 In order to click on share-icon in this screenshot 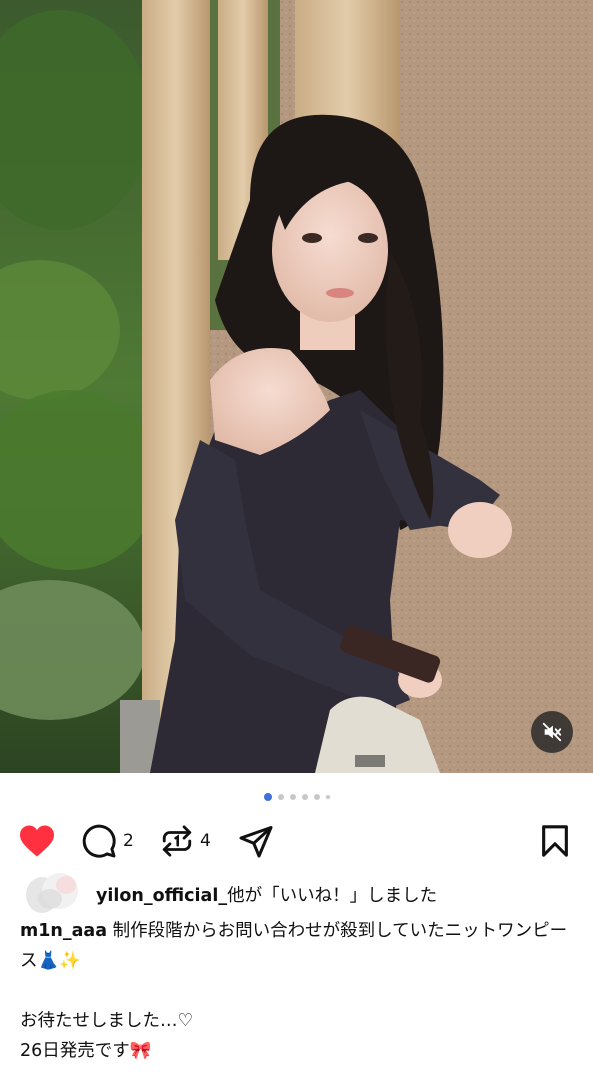, I will do `click(256, 842)`.